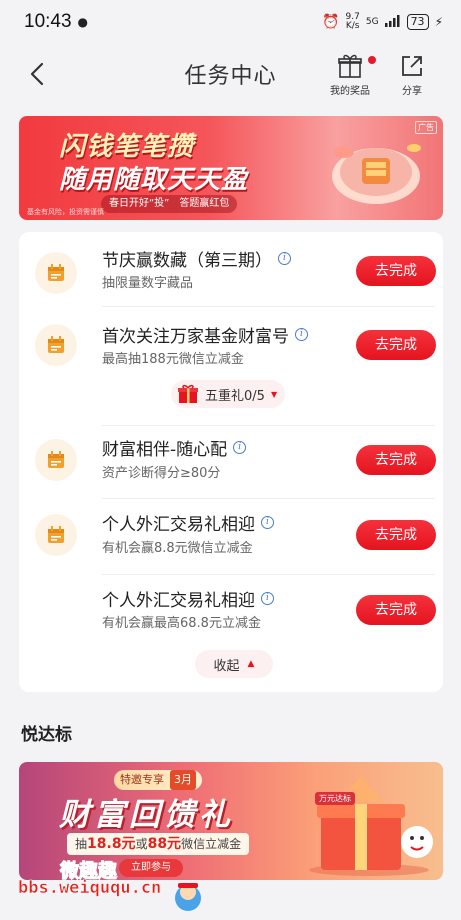 The width and height of the screenshot is (461, 920). What do you see at coordinates (392, 22) in the screenshot?
I see `signal-icon` at bounding box center [392, 22].